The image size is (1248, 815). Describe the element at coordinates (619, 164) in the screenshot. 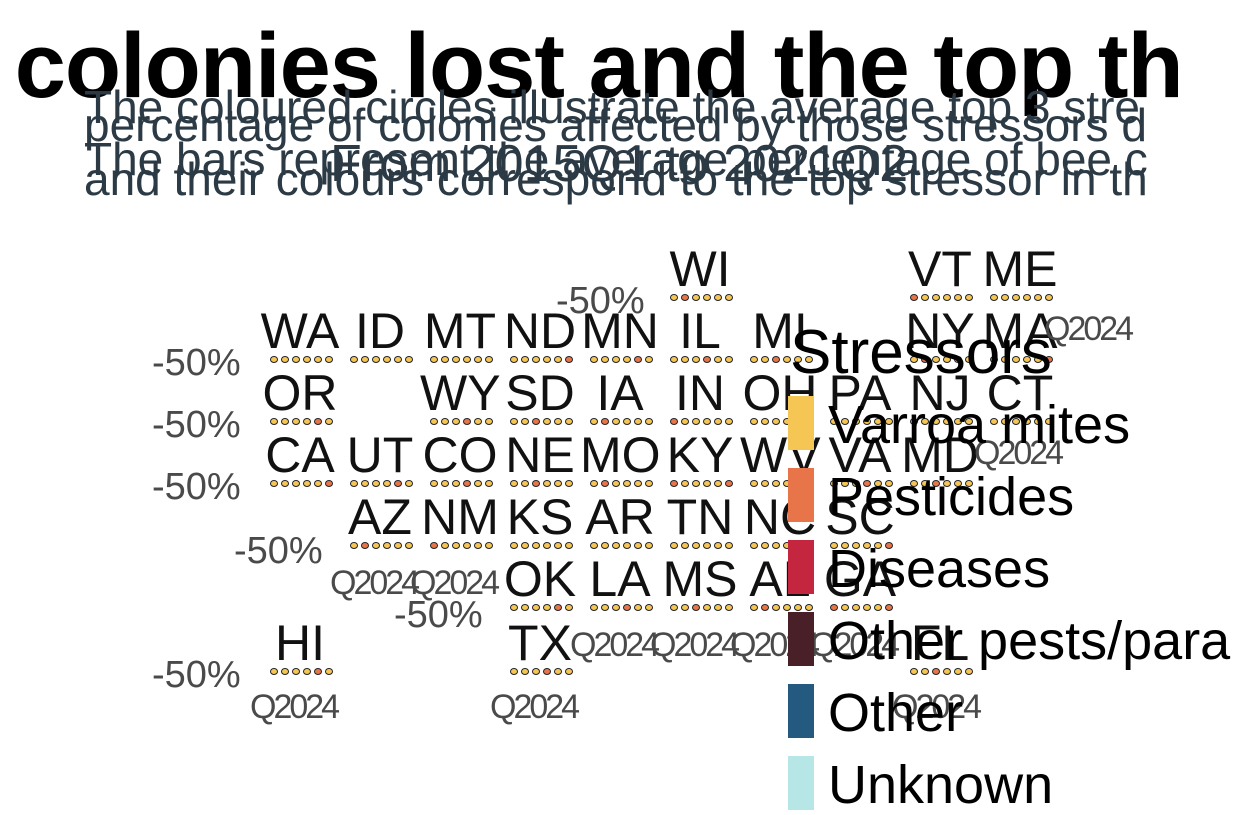

I see `period-label: From 2015Q1 to 2021Q2` at that location.